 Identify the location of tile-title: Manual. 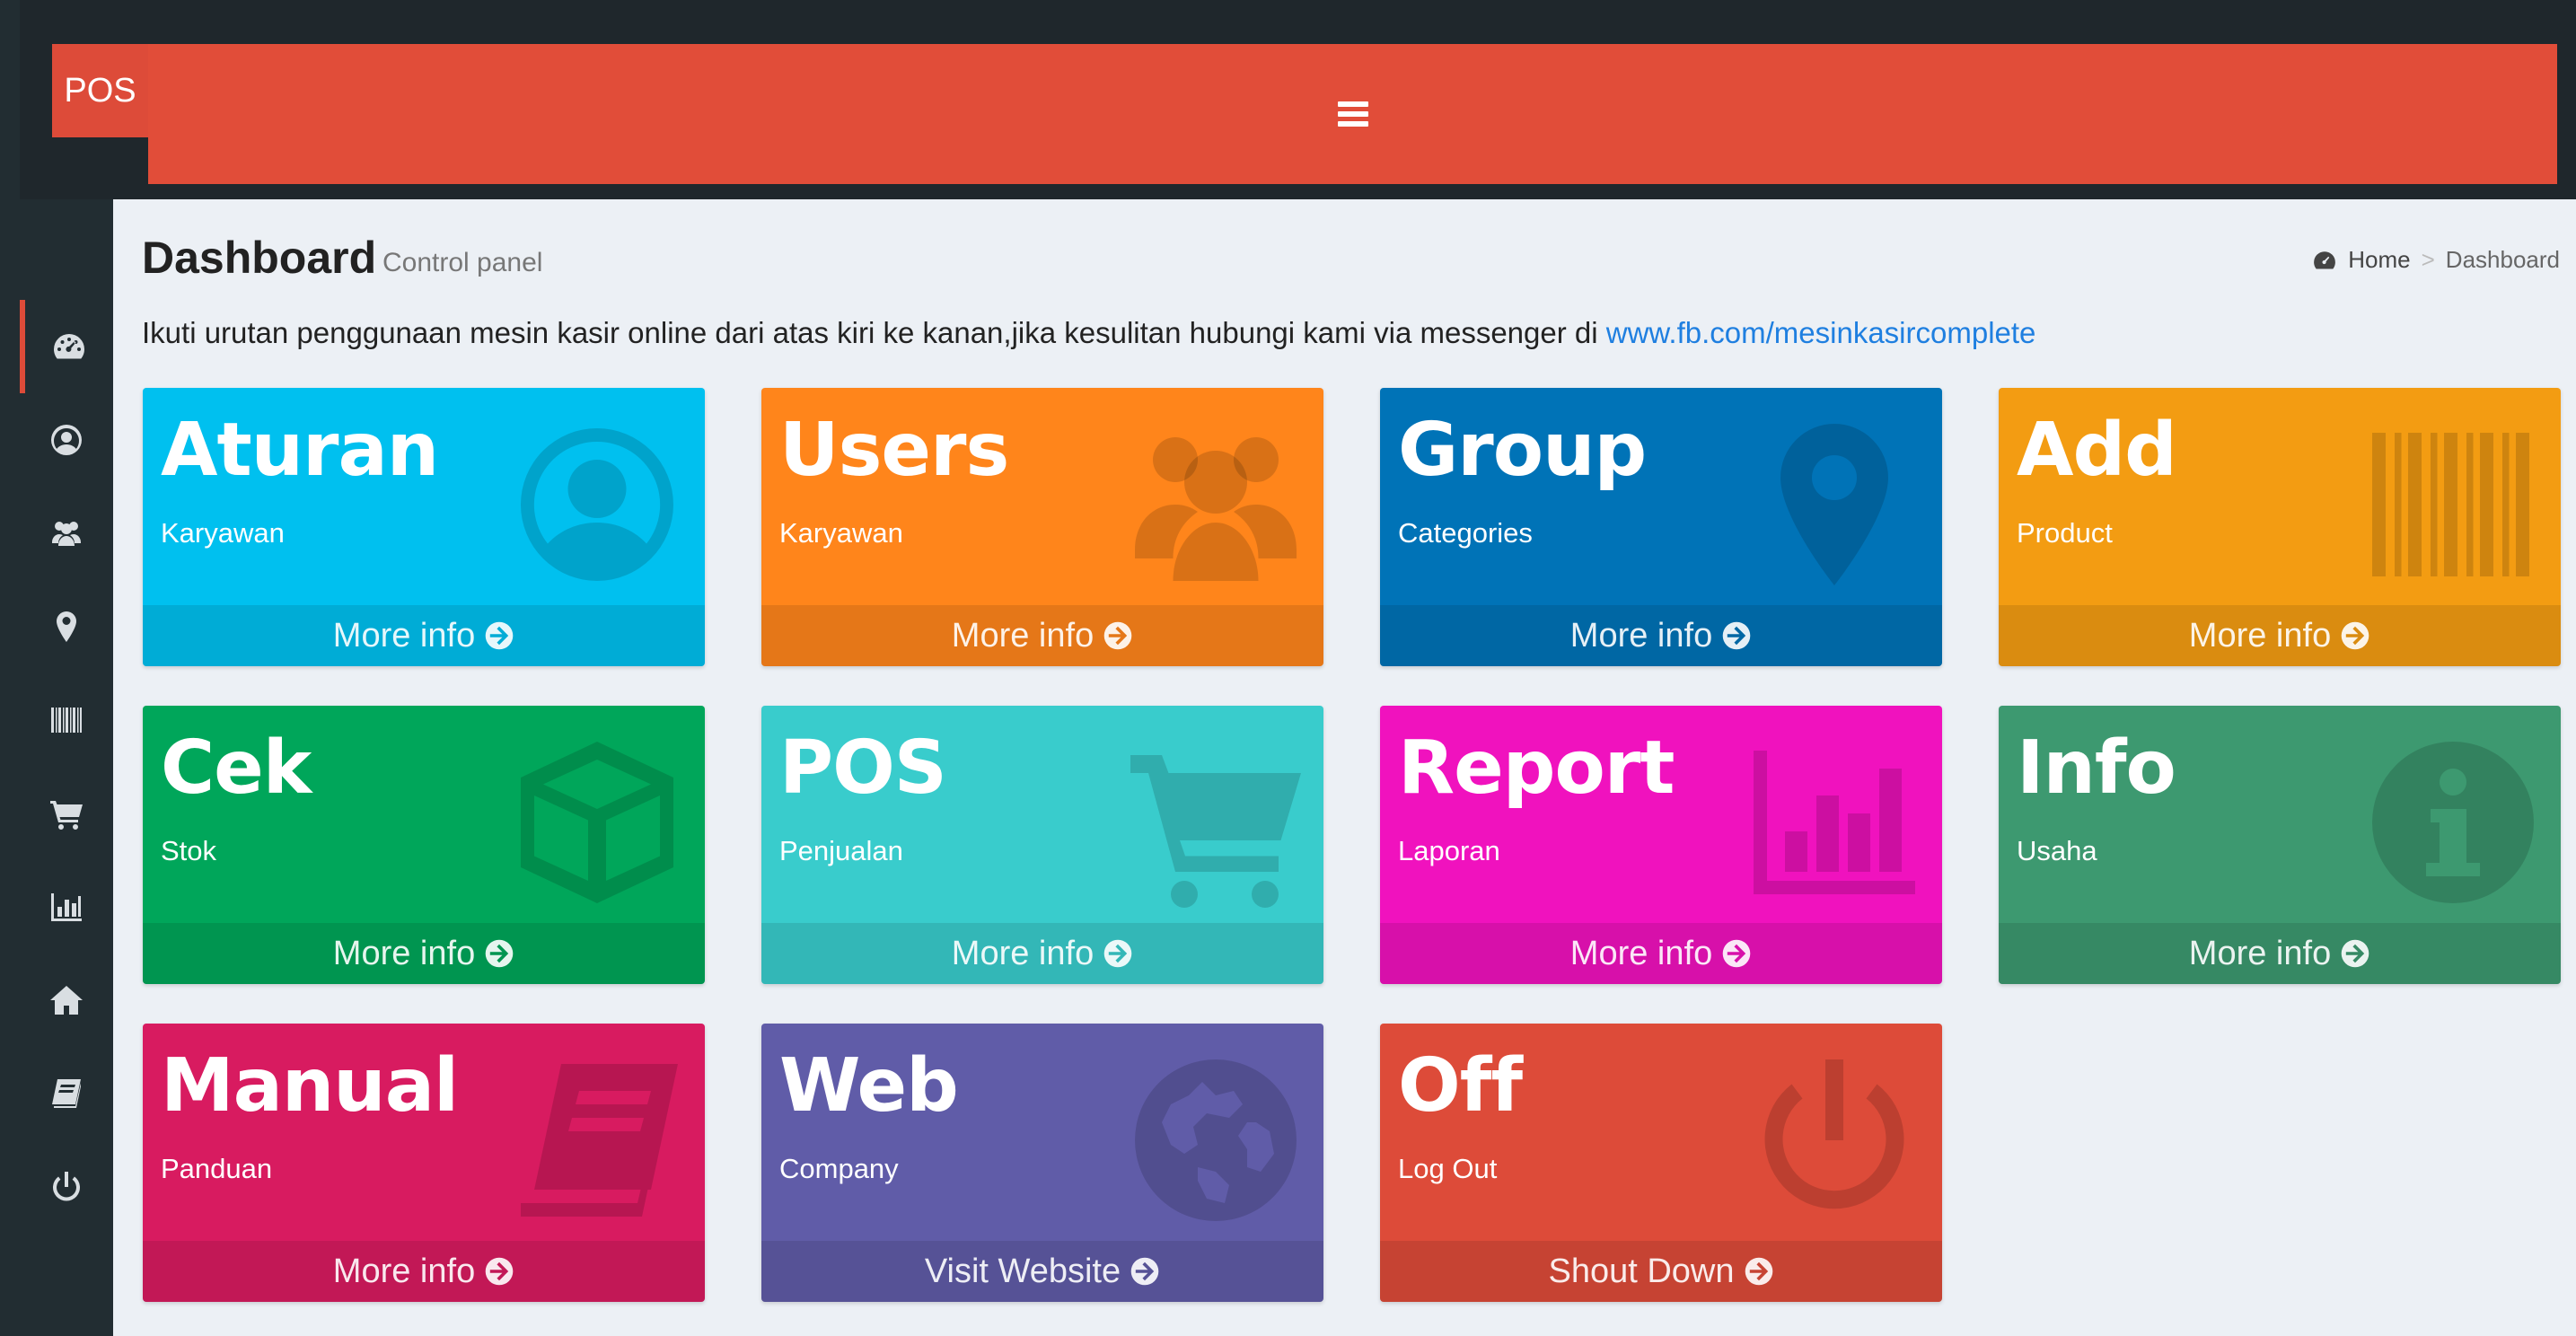
(310, 1086).